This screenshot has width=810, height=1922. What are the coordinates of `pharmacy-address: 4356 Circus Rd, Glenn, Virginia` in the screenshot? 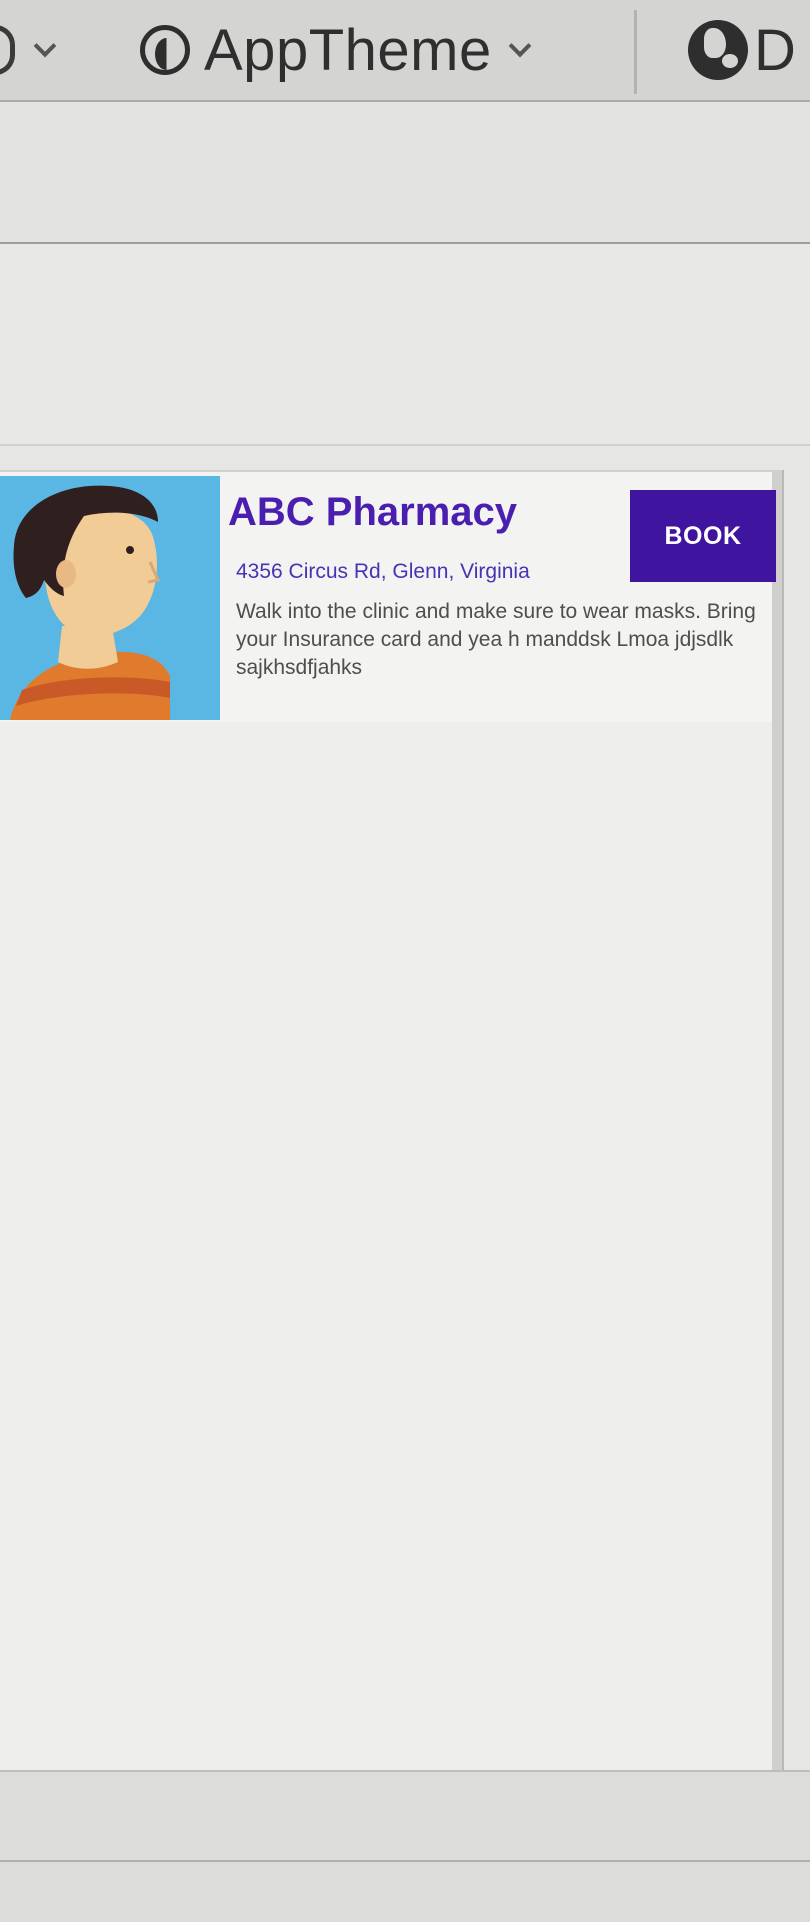 It's located at (383, 571).